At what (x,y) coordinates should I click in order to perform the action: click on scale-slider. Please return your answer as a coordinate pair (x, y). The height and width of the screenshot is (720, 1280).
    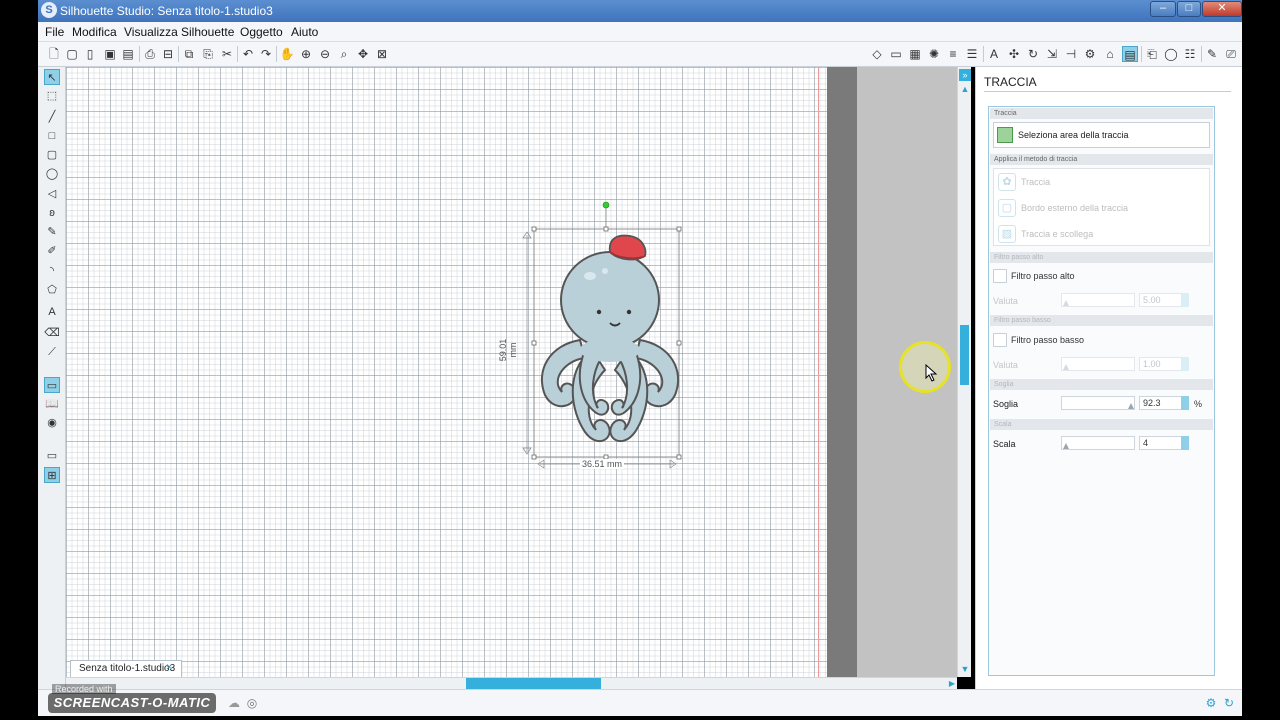
    Looking at the image, I should click on (1098, 443).